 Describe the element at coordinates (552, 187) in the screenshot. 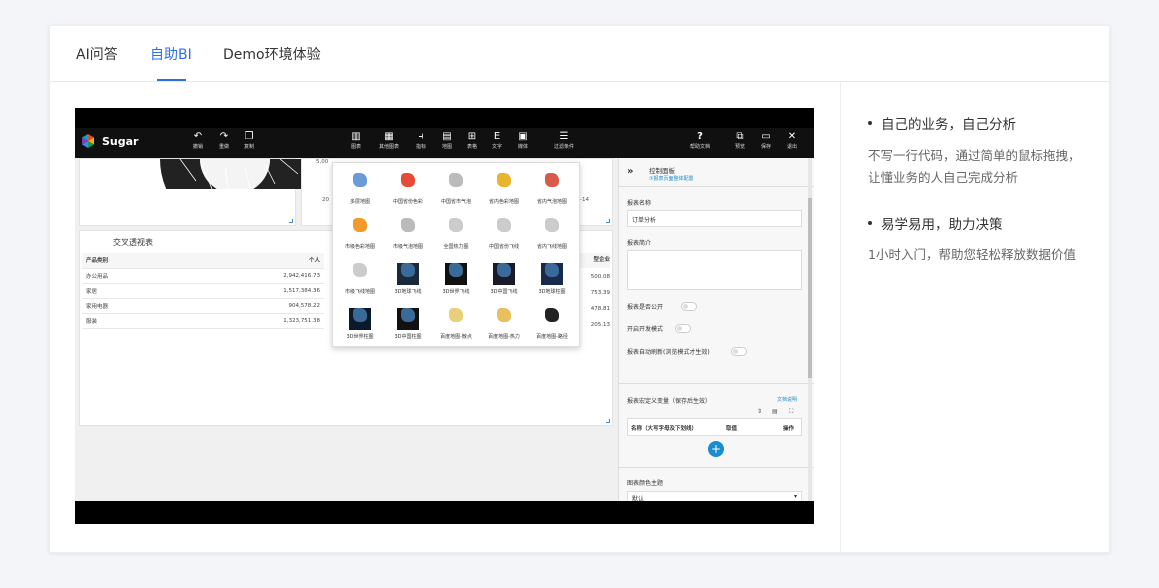

I see `map-type-option: 省内气泡地图` at that location.